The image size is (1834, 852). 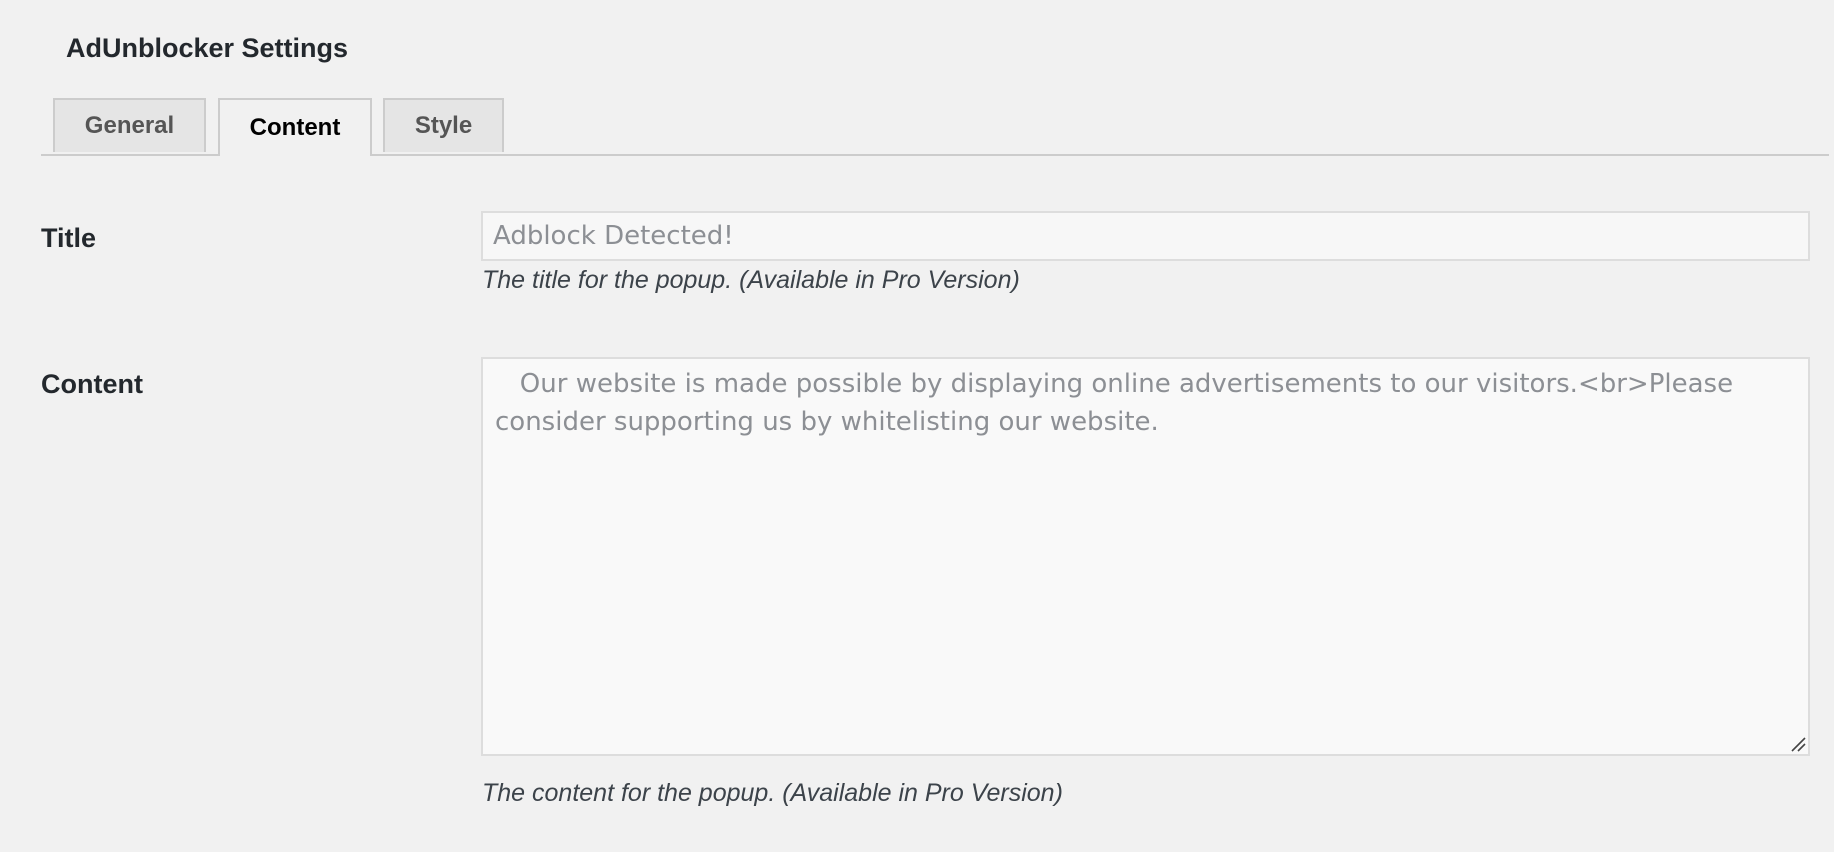 What do you see at coordinates (69, 238) in the screenshot?
I see `title-field-label: Title` at bounding box center [69, 238].